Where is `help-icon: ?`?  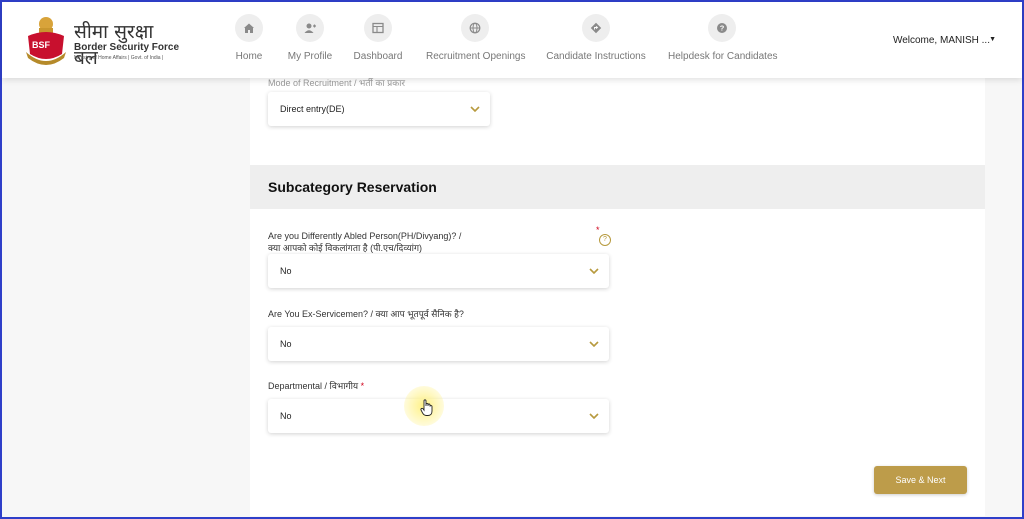 help-icon: ? is located at coordinates (722, 28).